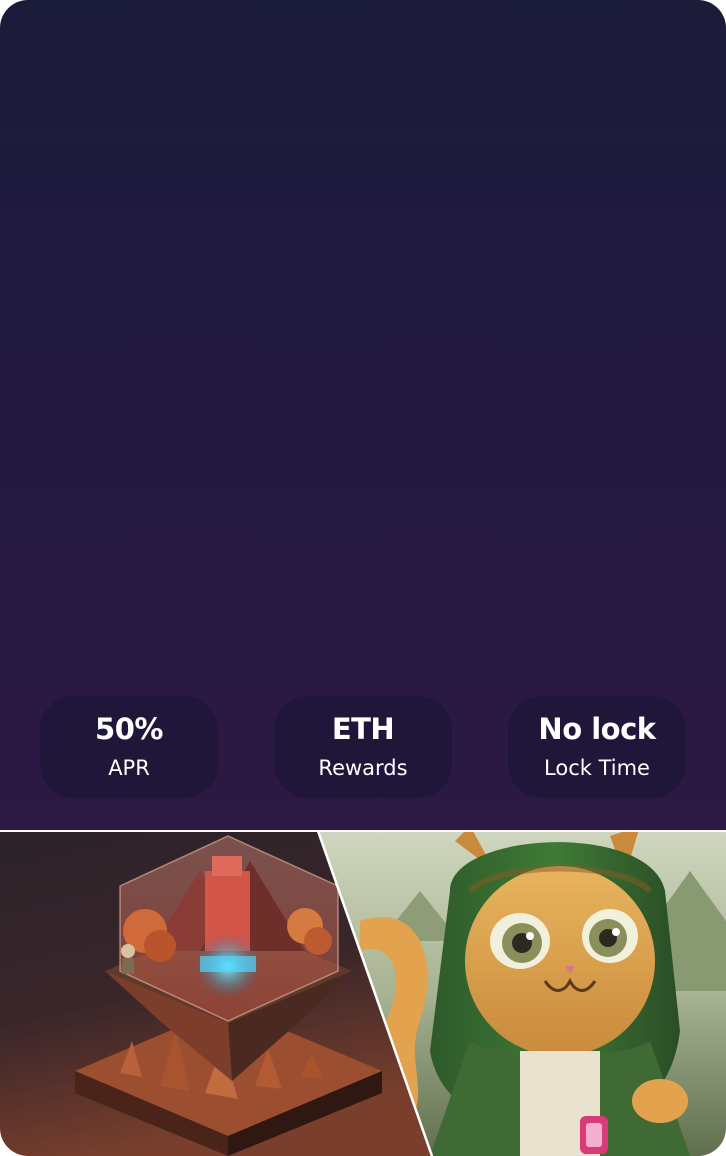  I want to click on stats-row: 50% APR ETH Rewards No lock Lock Time, so click(363, 747).